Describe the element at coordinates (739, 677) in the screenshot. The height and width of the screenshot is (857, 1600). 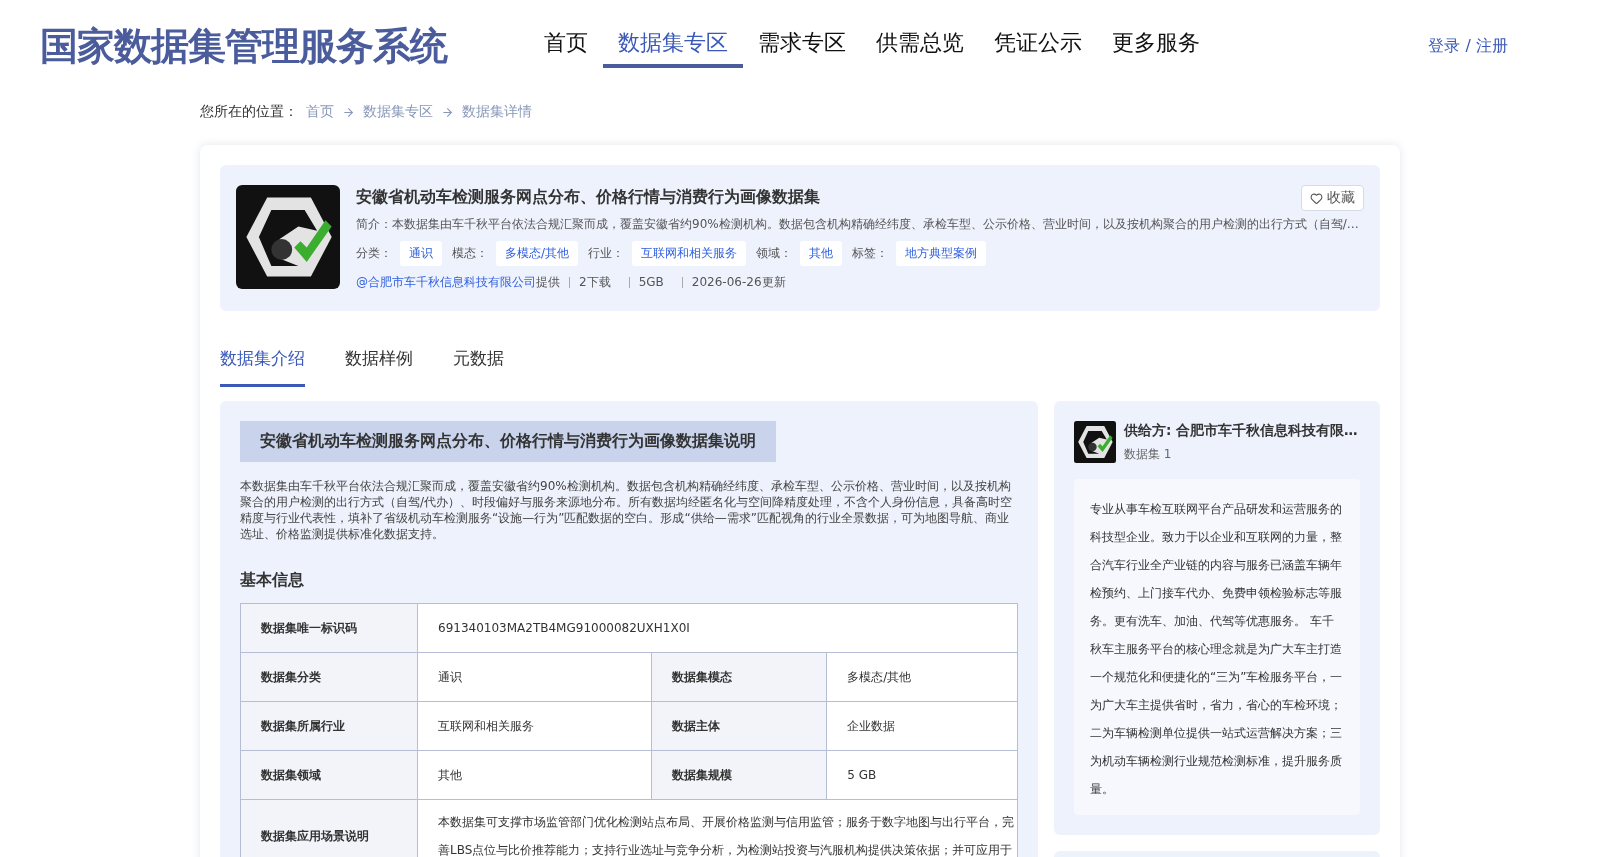
I see `table-header-cell: 数据集模态` at that location.